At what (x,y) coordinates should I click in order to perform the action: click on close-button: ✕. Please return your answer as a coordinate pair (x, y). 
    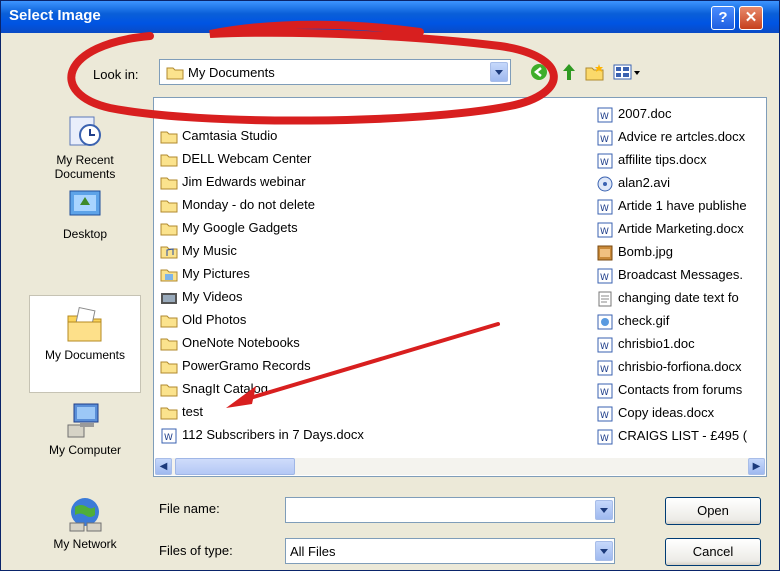
    Looking at the image, I should click on (751, 18).